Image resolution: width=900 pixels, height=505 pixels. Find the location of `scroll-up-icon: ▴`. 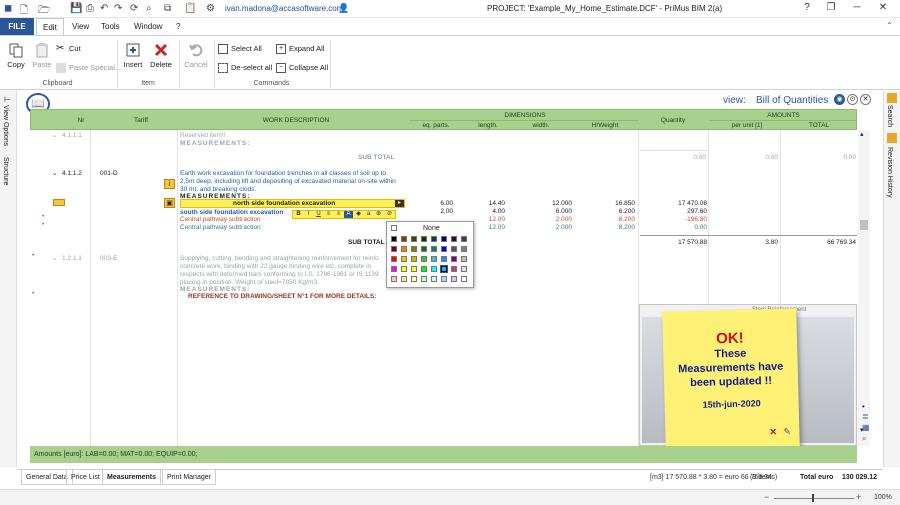

scroll-up-icon: ▴ is located at coordinates (862, 134).